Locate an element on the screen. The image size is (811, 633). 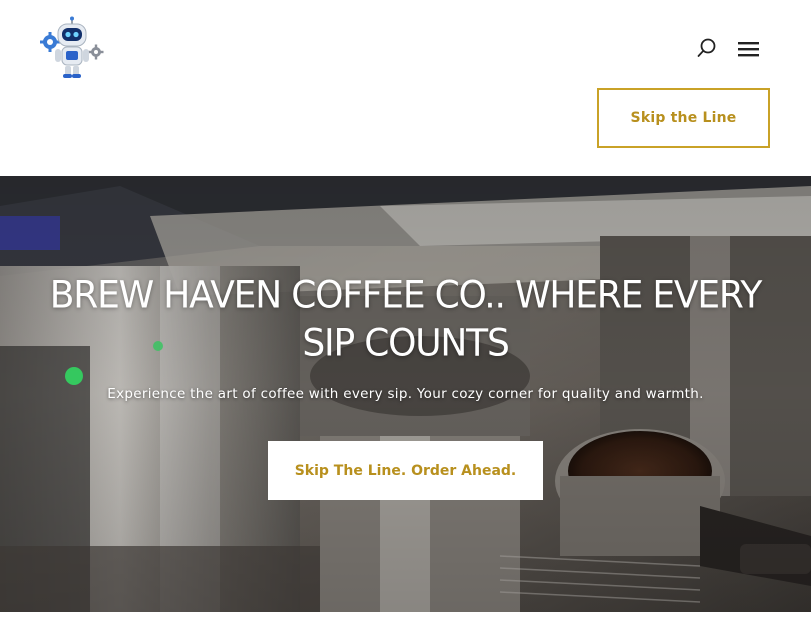
skip-the-line-button: Skip the Line is located at coordinates (683, 118).